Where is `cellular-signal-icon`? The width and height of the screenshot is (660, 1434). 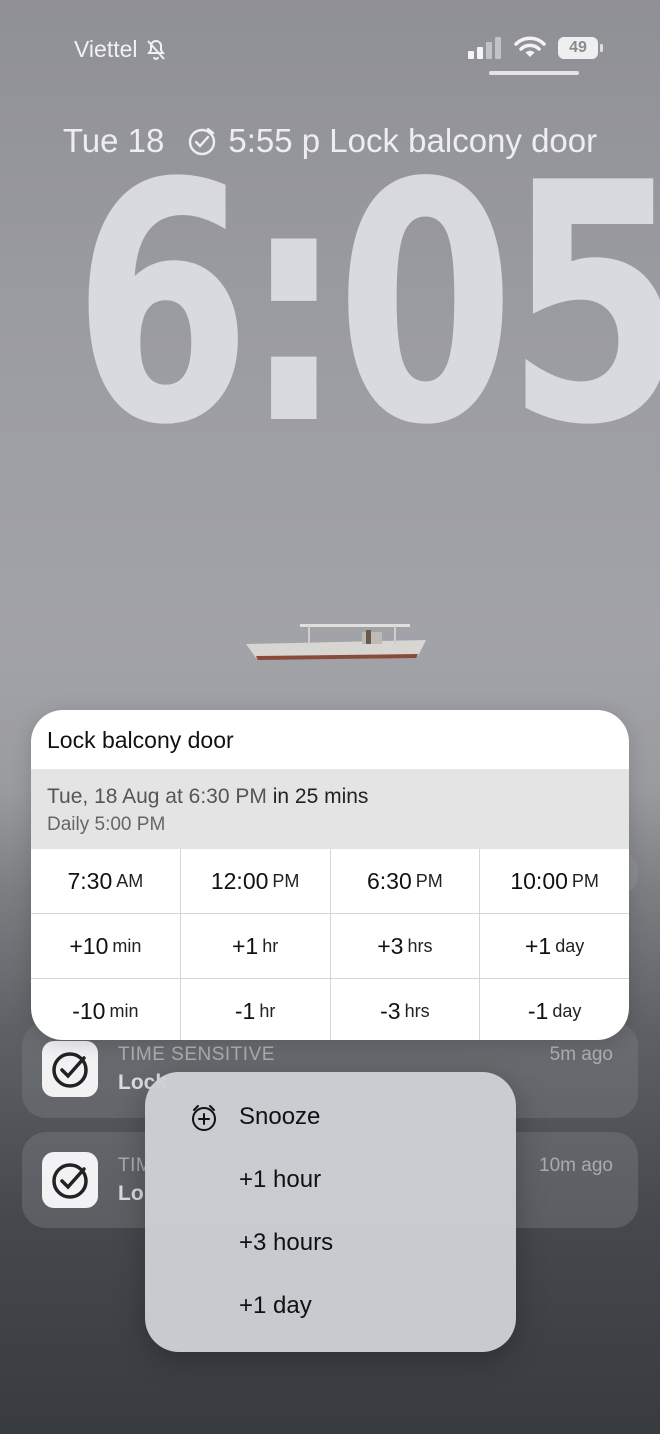
cellular-signal-icon is located at coordinates (484, 48).